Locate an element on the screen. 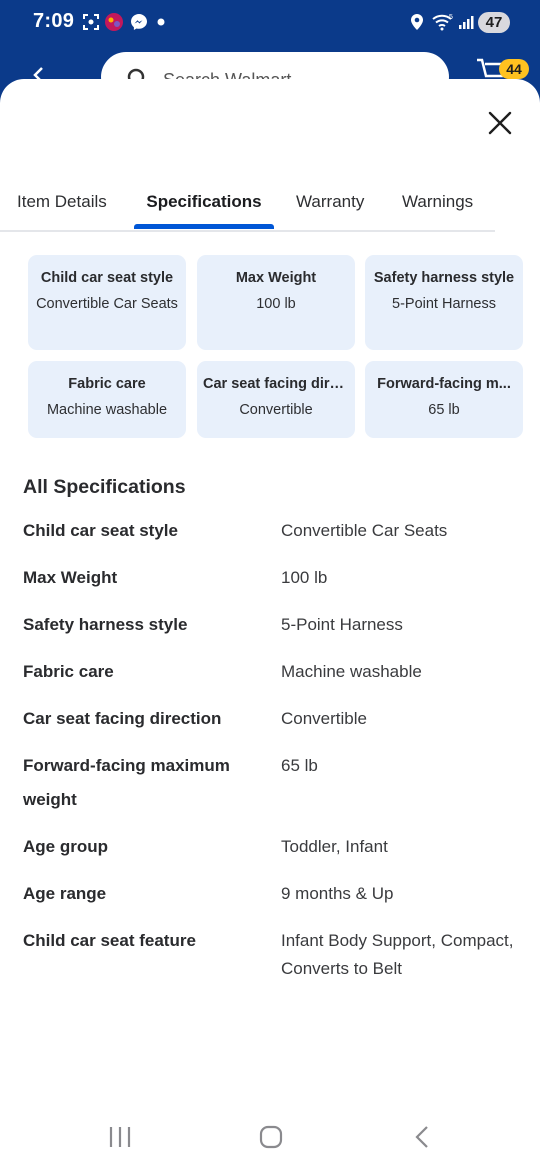  highlight-card: Safety harness style 5-Point Harness is located at coordinates (444, 302).